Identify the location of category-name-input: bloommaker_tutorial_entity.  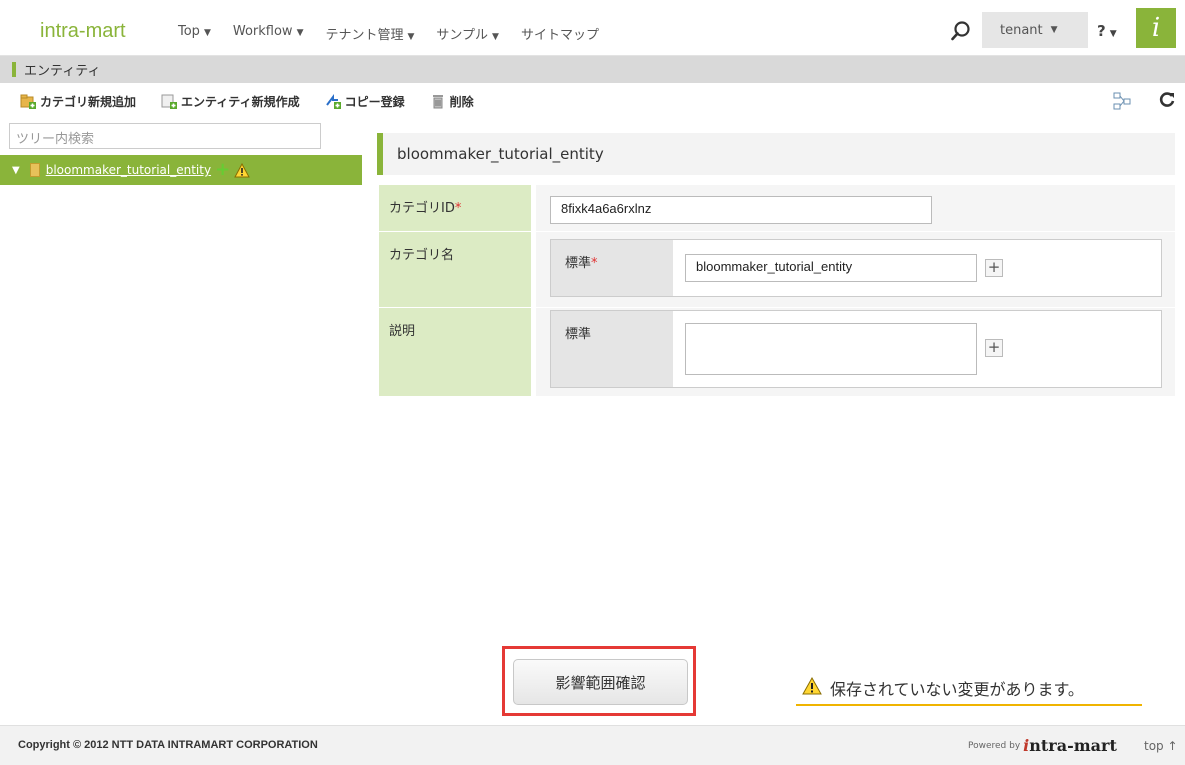
(831, 268).